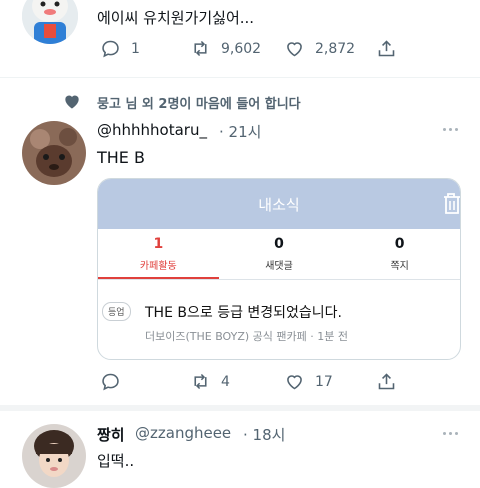 This screenshot has width=480, height=488. I want to click on like-button: 2,872, so click(319, 48).